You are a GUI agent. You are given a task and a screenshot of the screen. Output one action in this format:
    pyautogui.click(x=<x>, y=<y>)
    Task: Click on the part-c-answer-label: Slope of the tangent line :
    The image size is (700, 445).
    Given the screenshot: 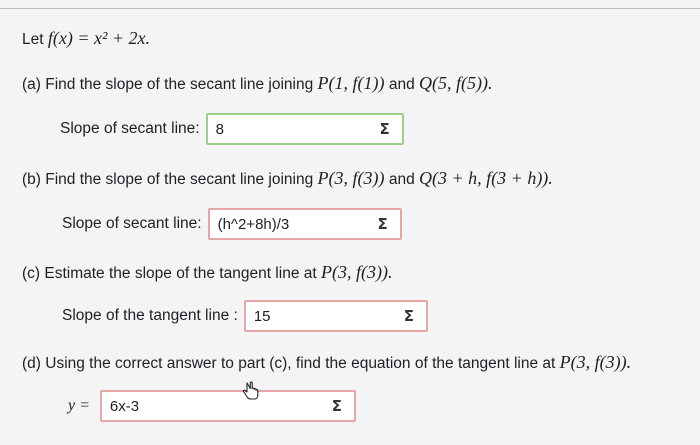 What is the action you would take?
    pyautogui.click(x=150, y=315)
    